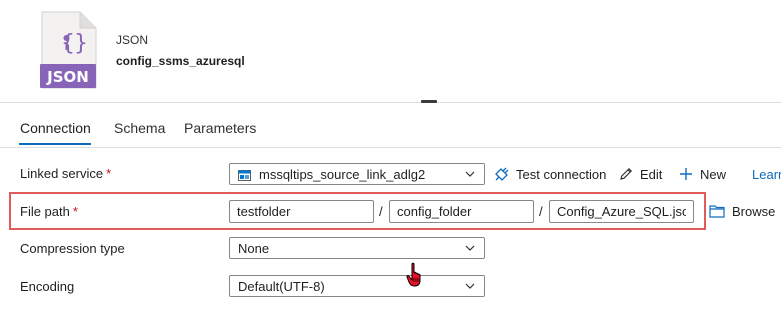 This screenshot has width=781, height=334. Describe the element at coordinates (132, 40) in the screenshot. I see `dataset-type-label: JSON` at that location.